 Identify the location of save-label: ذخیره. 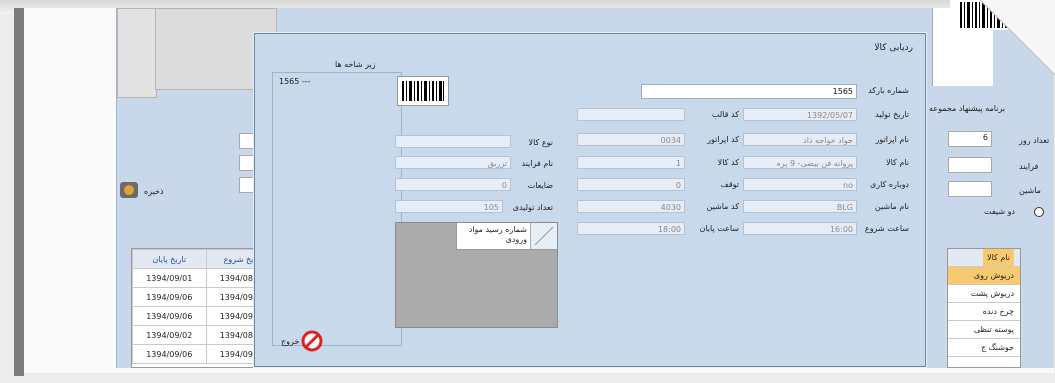
(154, 191).